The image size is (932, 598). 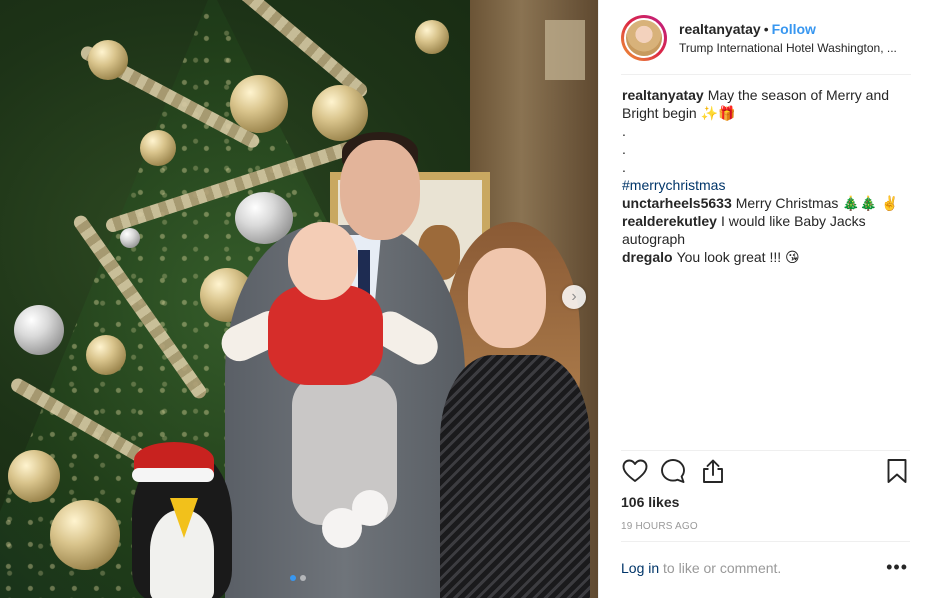 I want to click on woman-face, so click(x=507, y=298).